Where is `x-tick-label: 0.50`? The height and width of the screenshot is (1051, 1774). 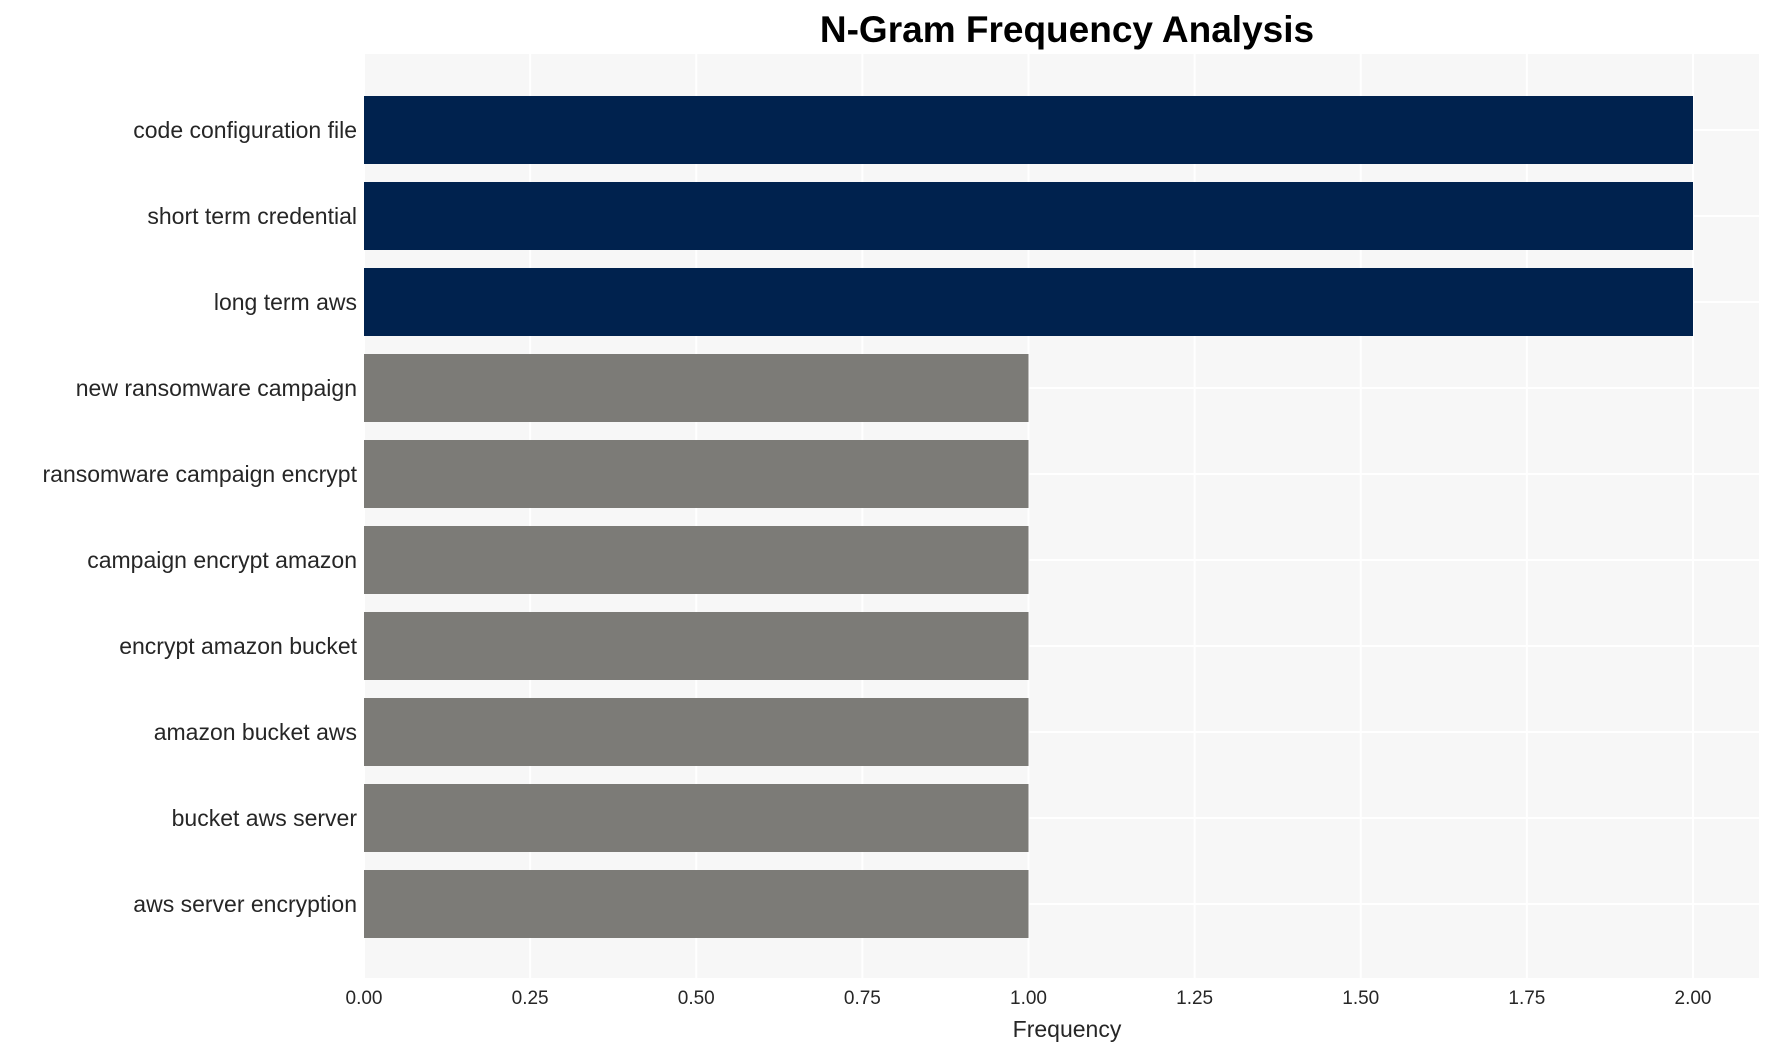 x-tick-label: 0.50 is located at coordinates (696, 998).